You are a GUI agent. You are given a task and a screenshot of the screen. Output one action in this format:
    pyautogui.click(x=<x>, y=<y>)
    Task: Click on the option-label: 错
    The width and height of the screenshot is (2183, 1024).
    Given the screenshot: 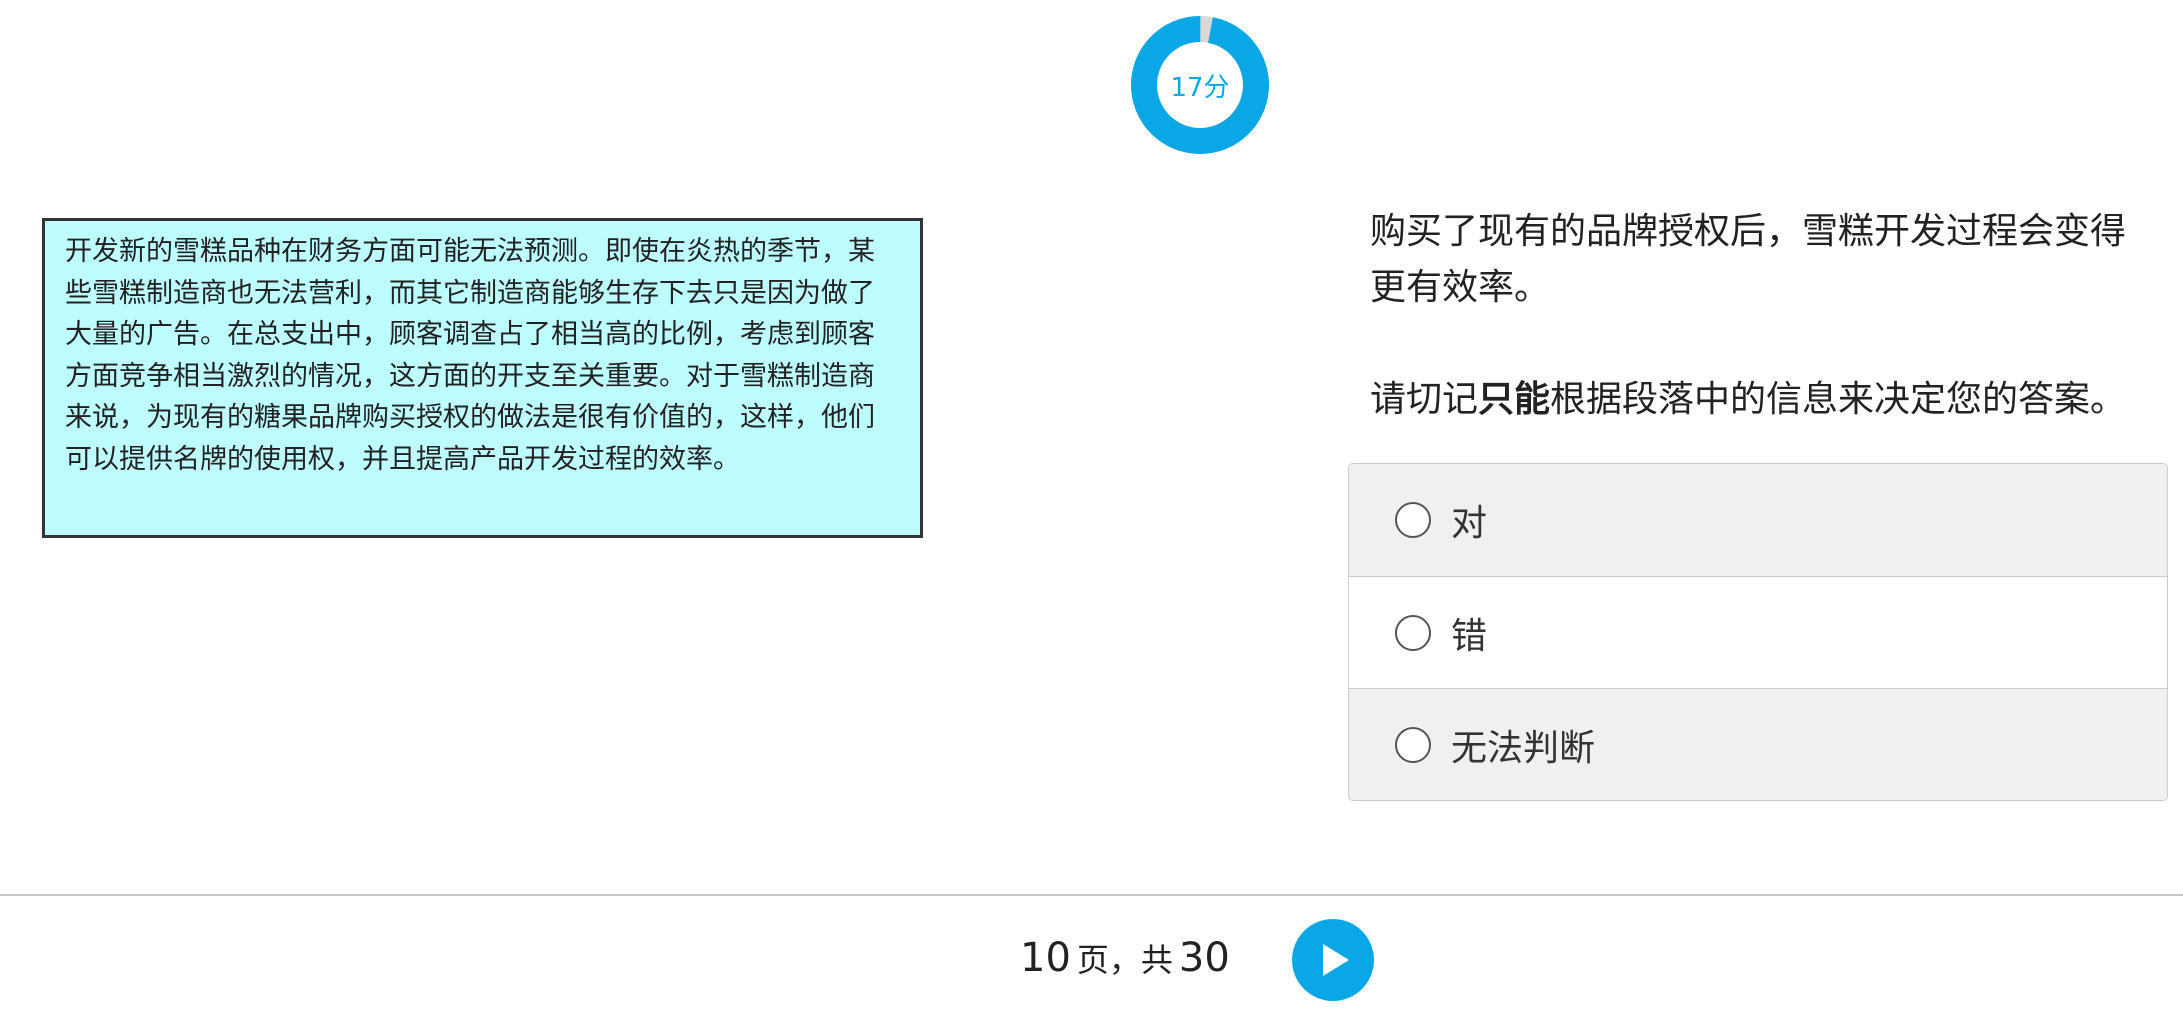 What is the action you would take?
    pyautogui.click(x=1469, y=636)
    